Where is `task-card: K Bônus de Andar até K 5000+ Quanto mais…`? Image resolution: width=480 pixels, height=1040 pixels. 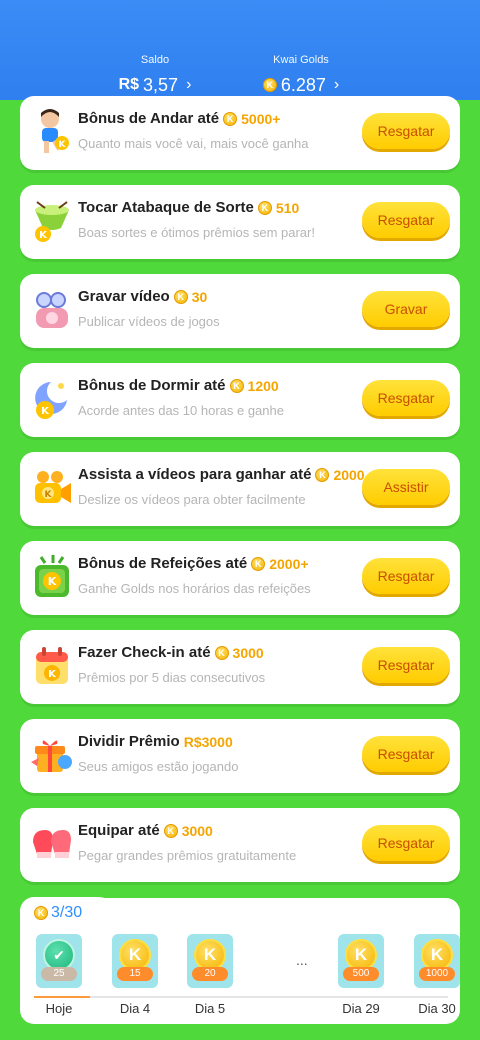
task-card: K Bônus de Andar até K 5000+ Quanto mais… is located at coordinates (240, 133).